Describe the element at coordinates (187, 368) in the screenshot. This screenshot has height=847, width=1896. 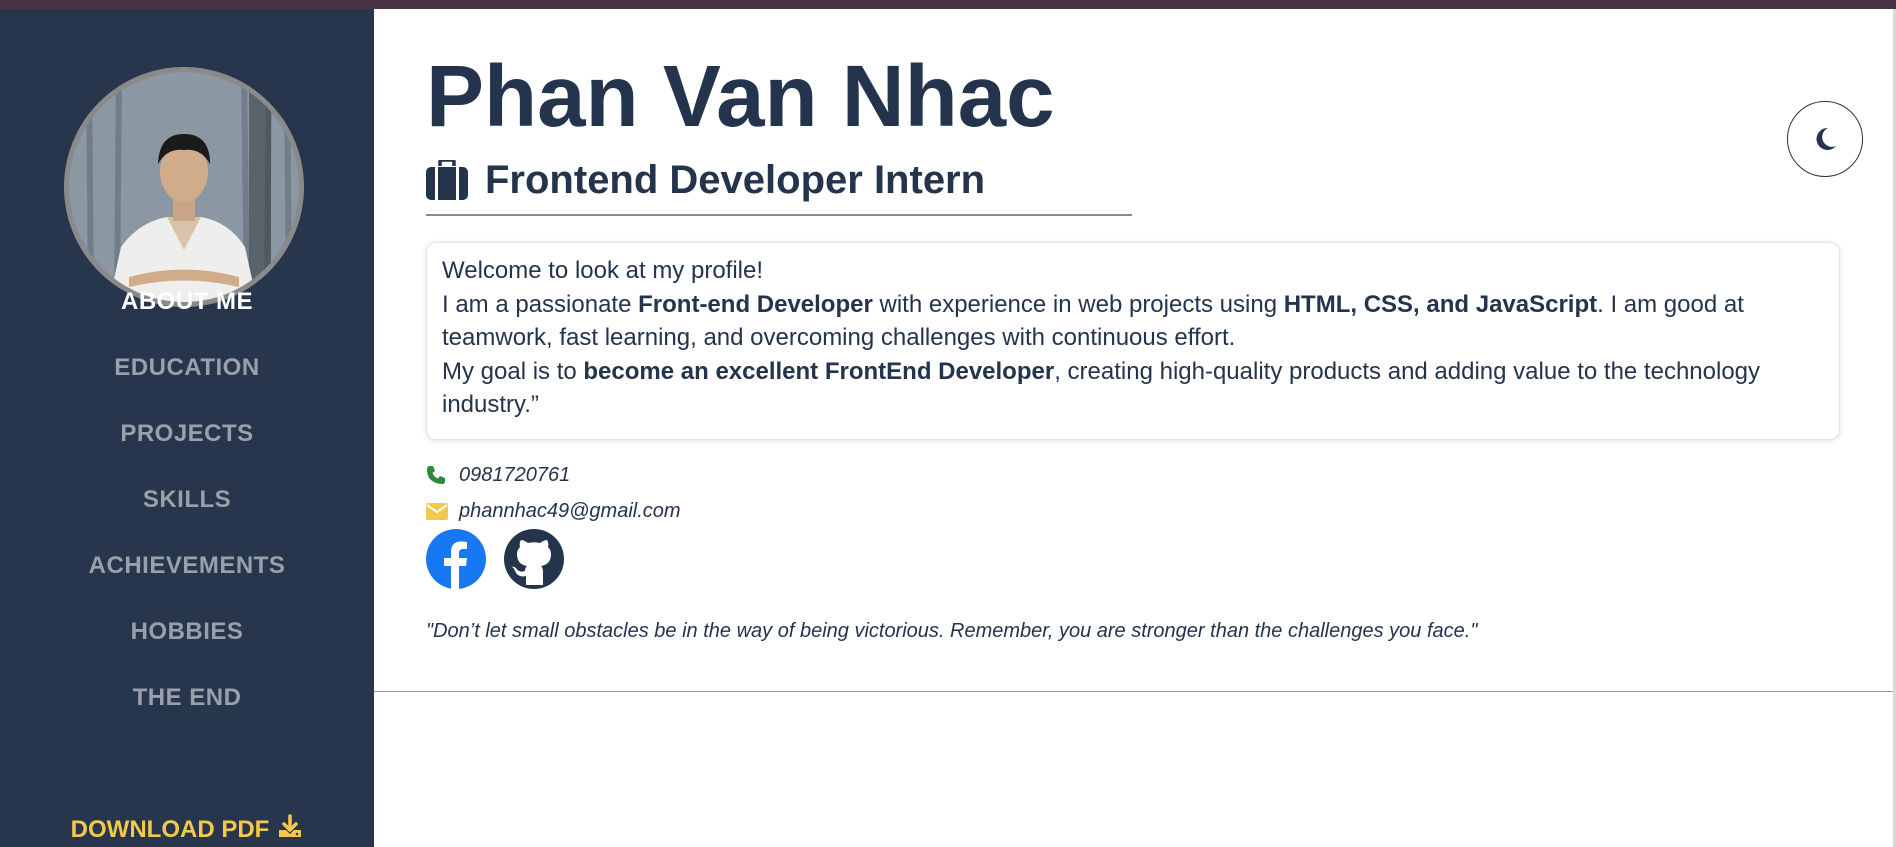
I see `sidebar-item-education: EDUCATION` at that location.